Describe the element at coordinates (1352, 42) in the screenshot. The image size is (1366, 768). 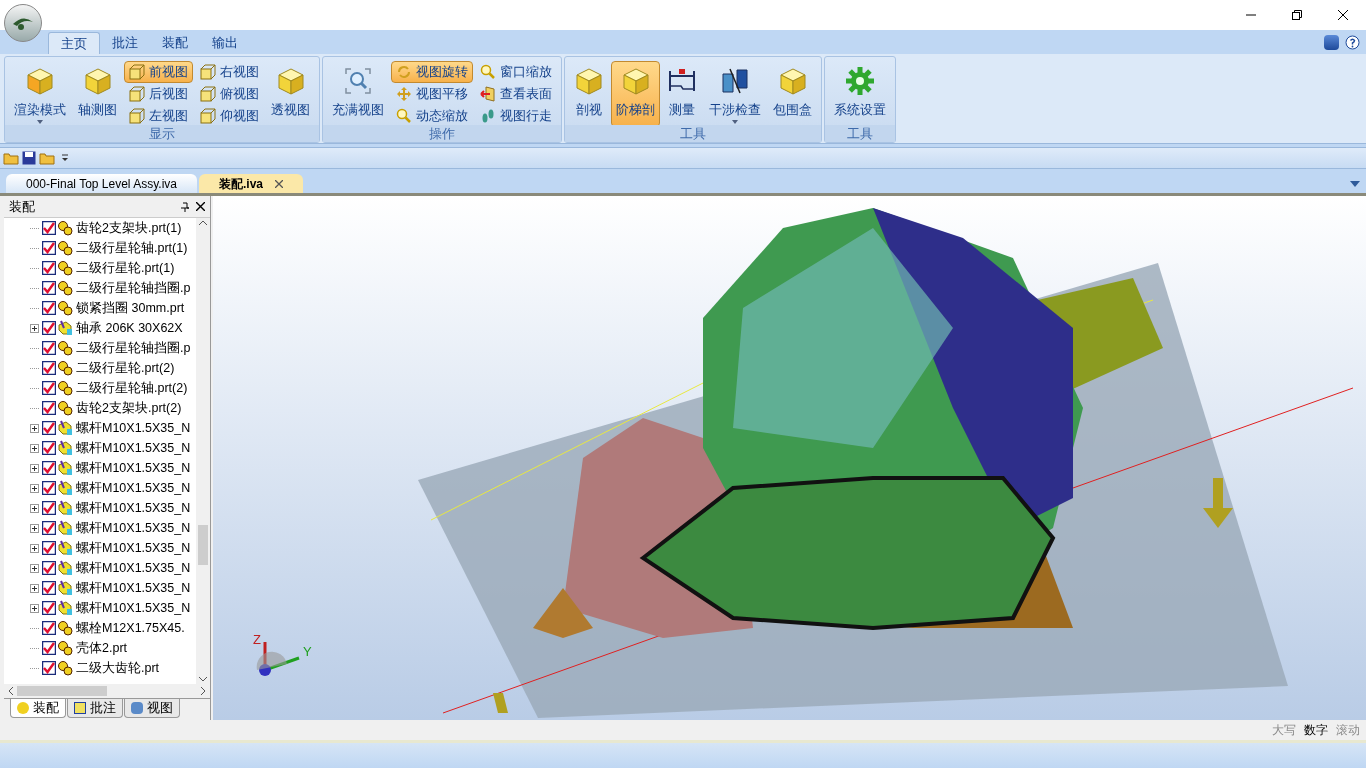
I see `help-icon` at that location.